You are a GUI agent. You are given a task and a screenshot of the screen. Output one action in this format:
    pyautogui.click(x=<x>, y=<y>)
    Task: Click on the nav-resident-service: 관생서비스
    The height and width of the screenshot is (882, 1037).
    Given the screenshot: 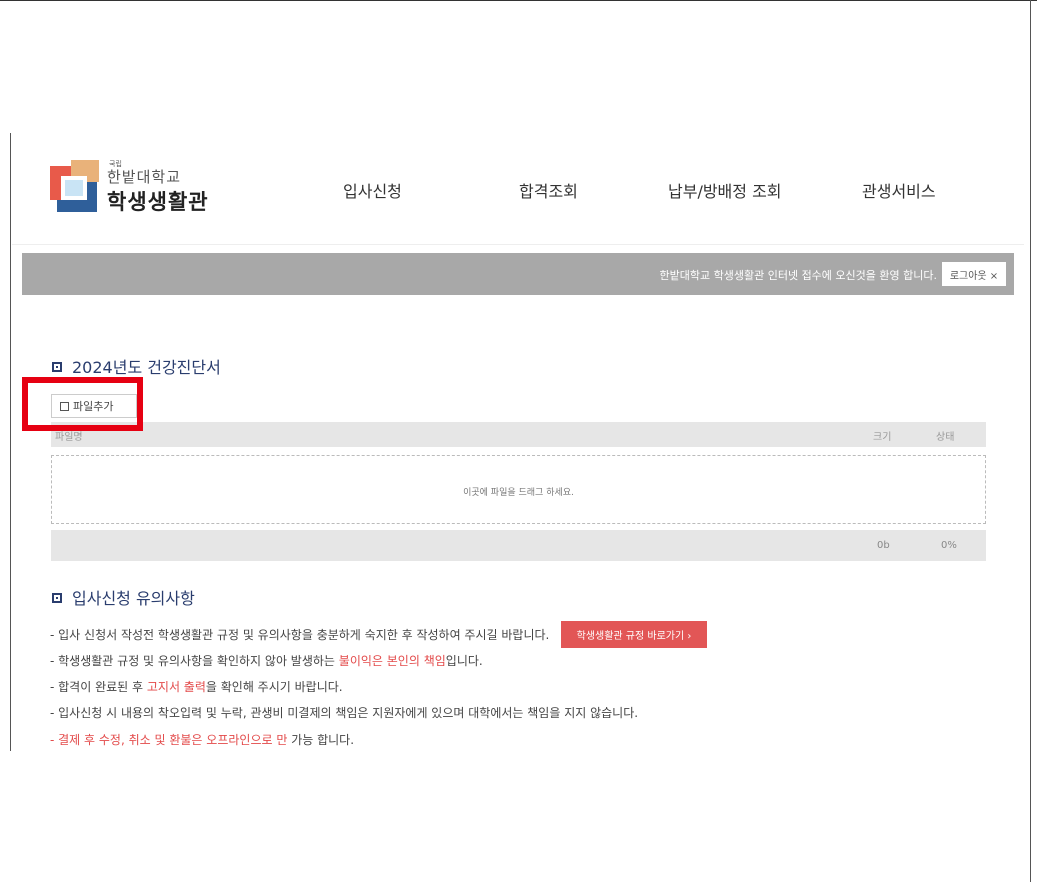 What is the action you would take?
    pyautogui.click(x=899, y=190)
    